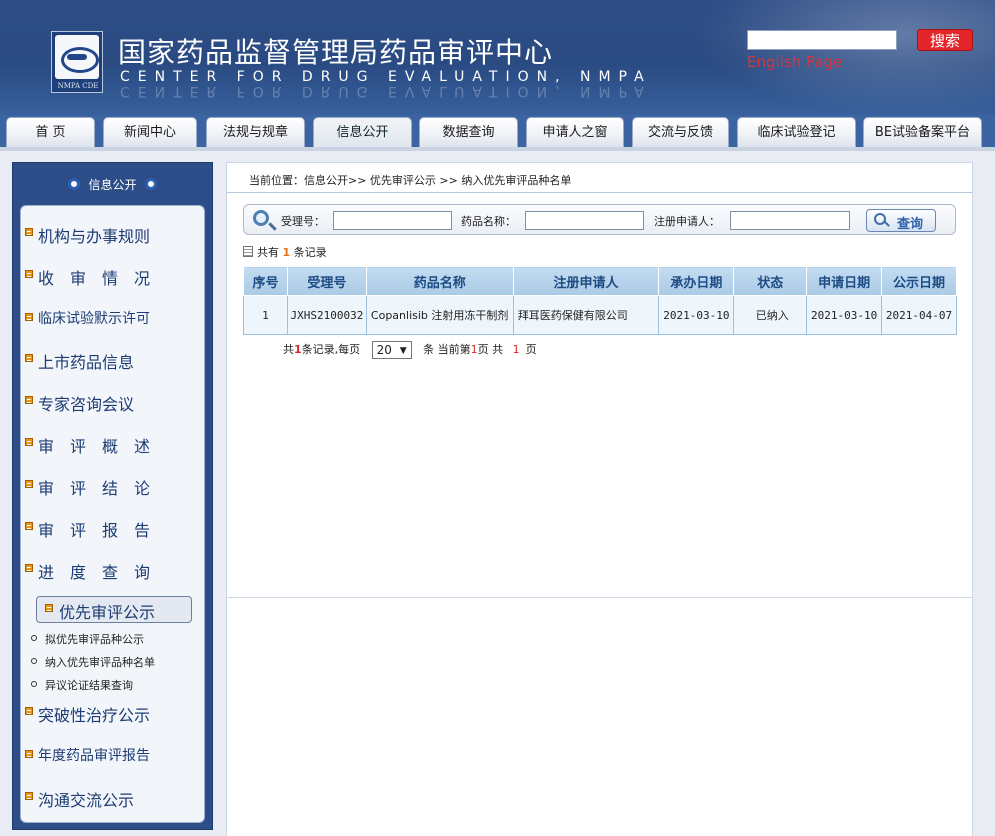  I want to click on logo-emblem-icon, so click(77, 57).